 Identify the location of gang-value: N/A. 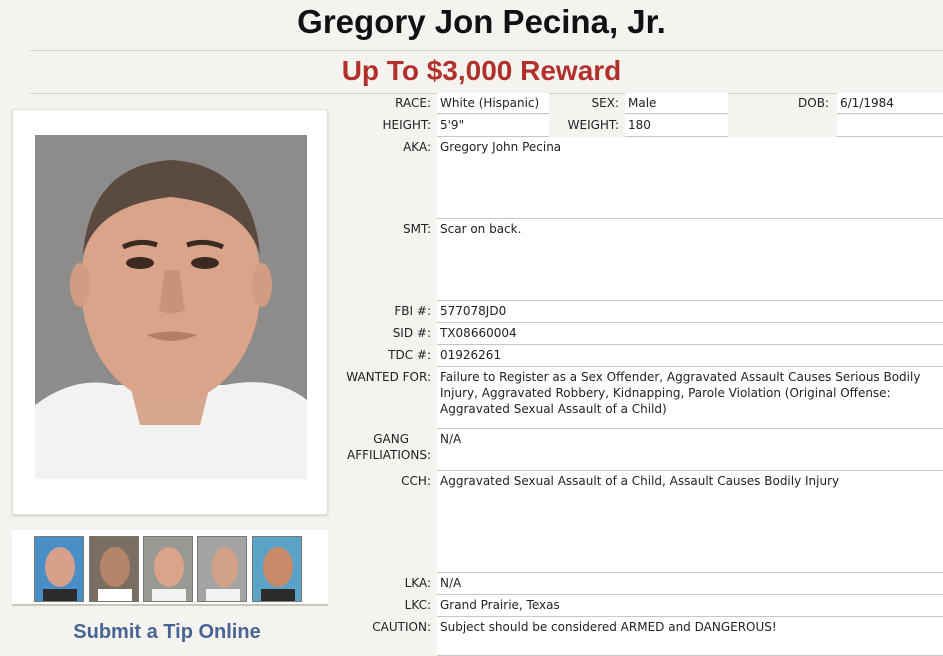
(690, 450).